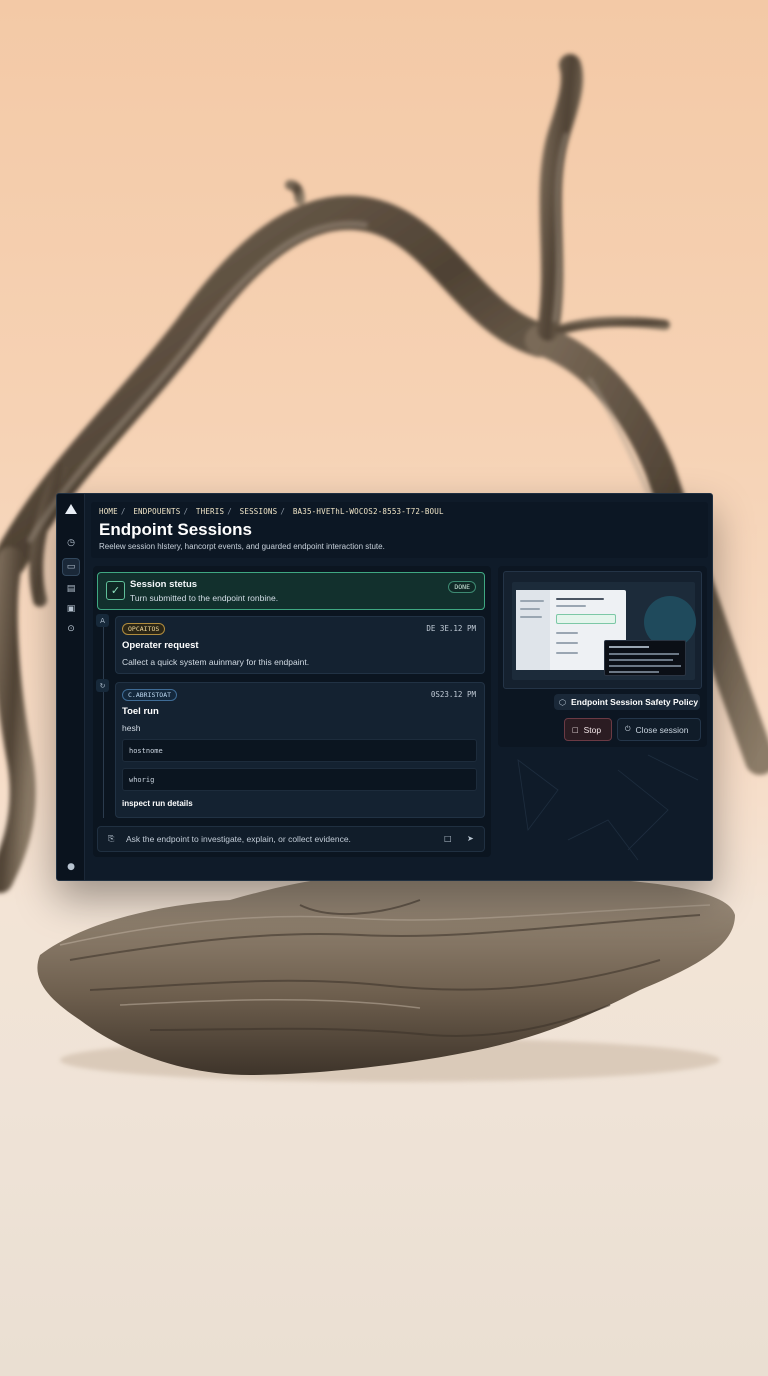 The image size is (768, 1376). Describe the element at coordinates (281, 839) in the screenshot. I see `composer-input` at that location.